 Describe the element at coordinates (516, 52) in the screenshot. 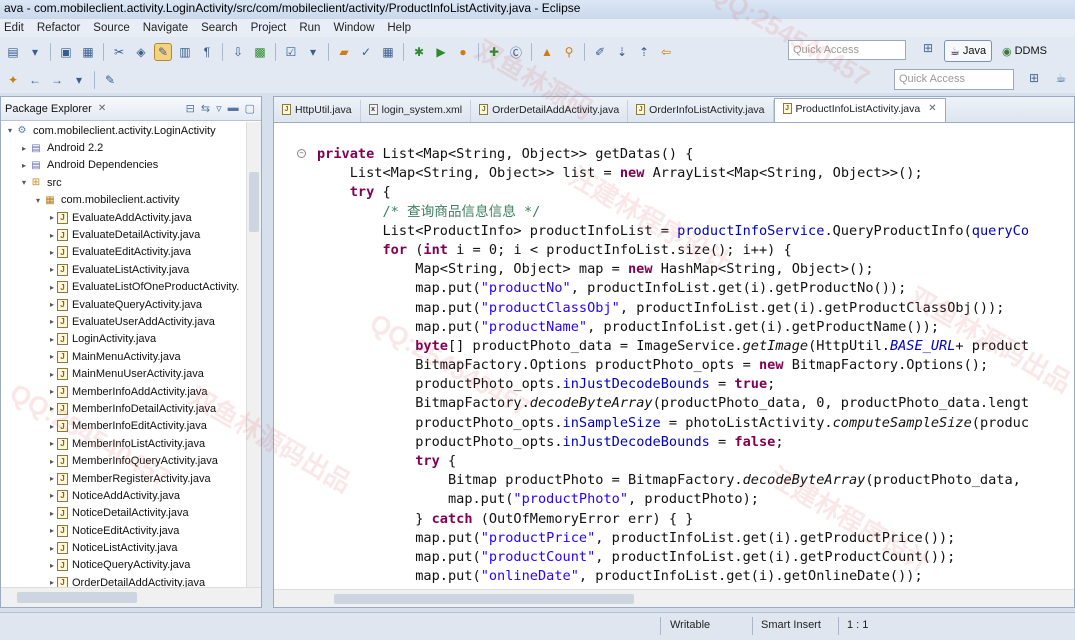

I see `new-class-icon: Ⓒ` at that location.